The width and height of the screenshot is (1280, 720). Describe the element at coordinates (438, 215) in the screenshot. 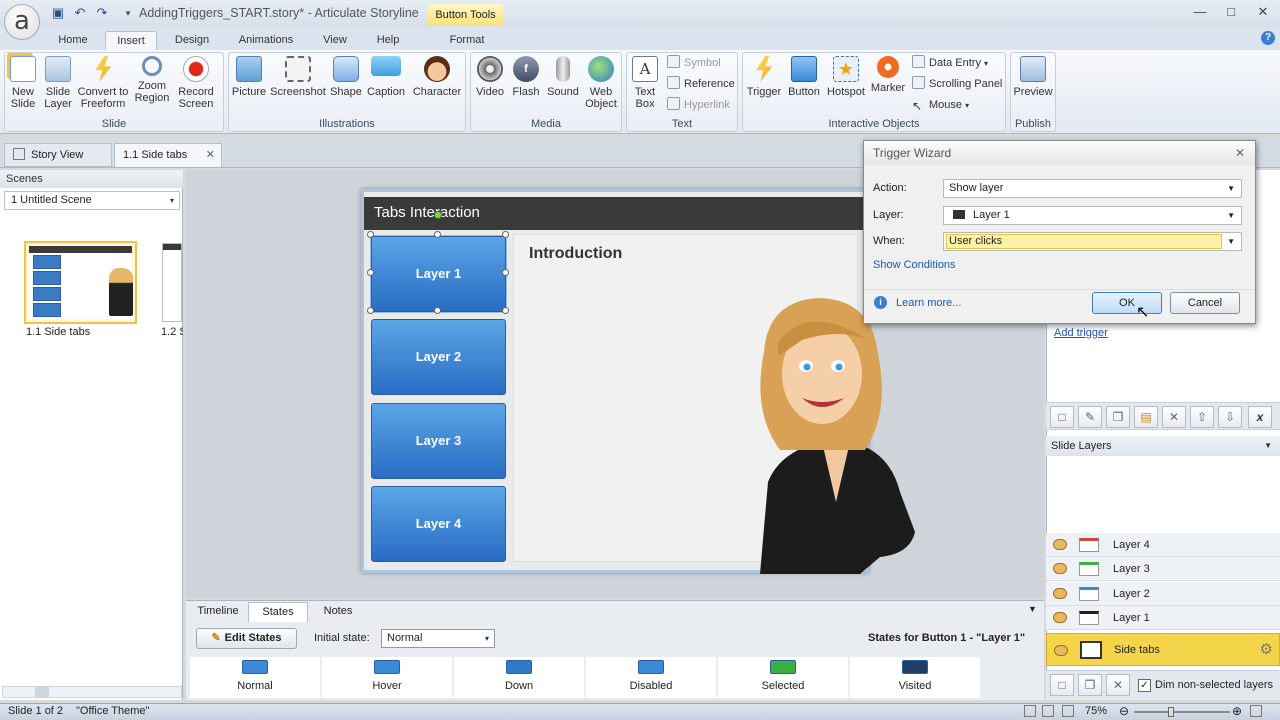

I see `rotation-handle` at that location.